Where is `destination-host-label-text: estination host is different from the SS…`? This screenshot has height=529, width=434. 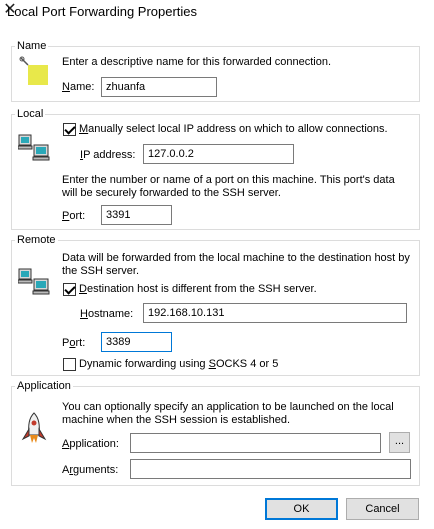 destination-host-label-text: estination host is different from the SS… is located at coordinates (201, 289).